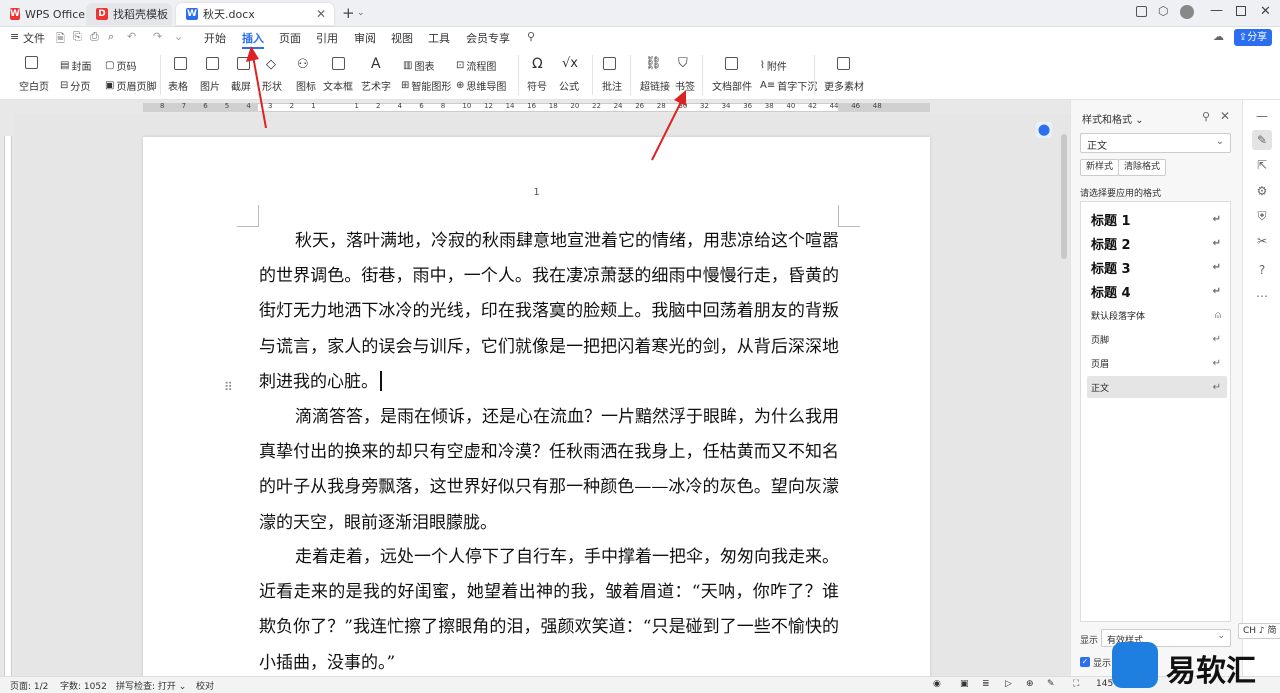 This screenshot has height=693, width=1280. What do you see at coordinates (34, 85) in the screenshot?
I see `blank-page-label: 空白页` at bounding box center [34, 85].